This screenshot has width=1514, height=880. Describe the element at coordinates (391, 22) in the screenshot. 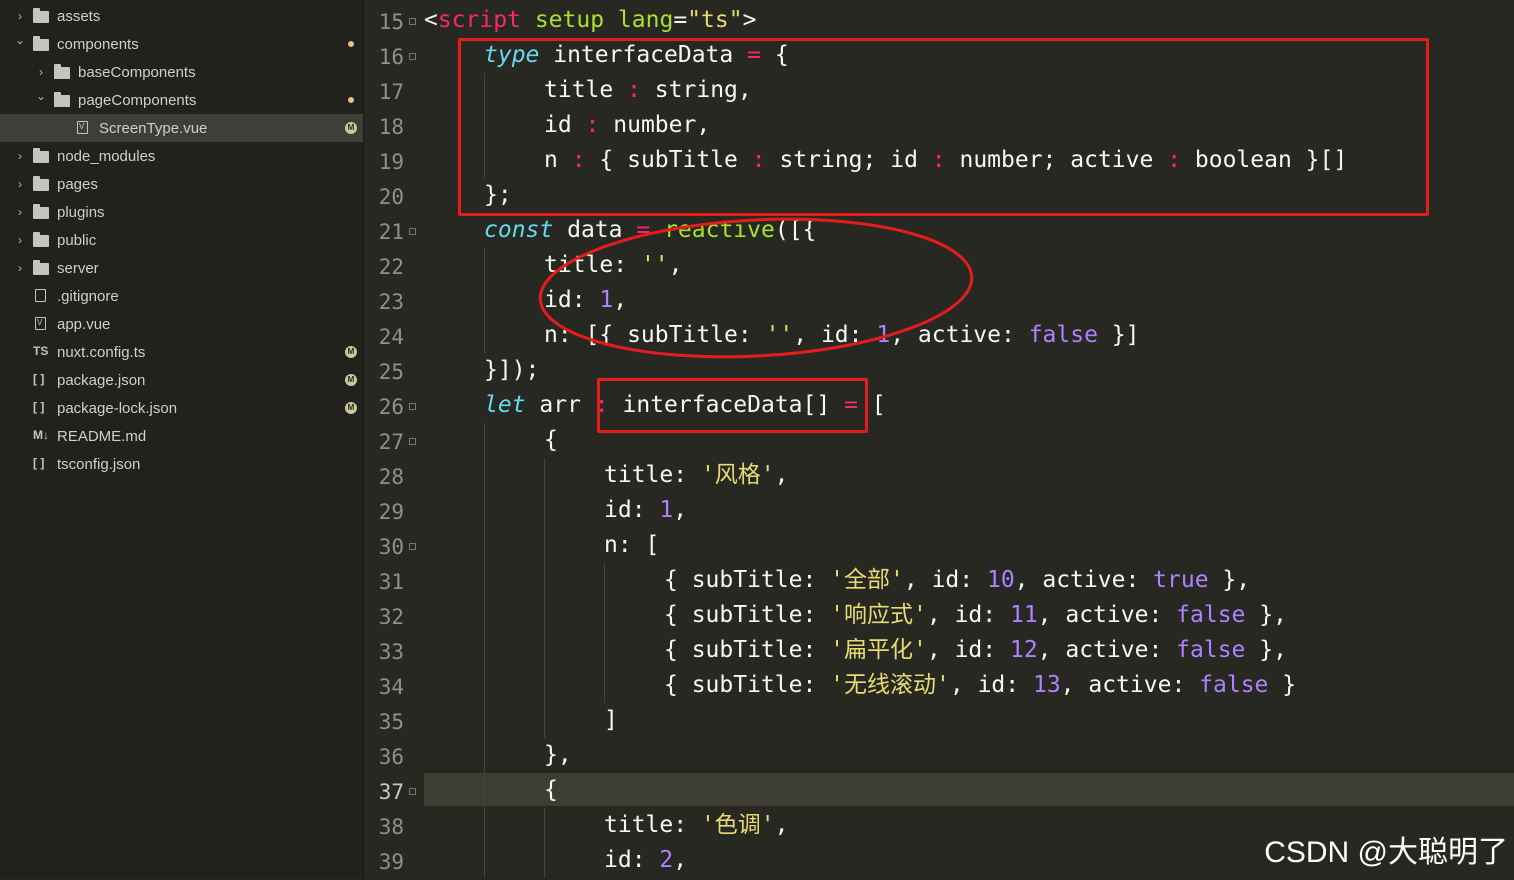

I see `line-number: 15` at that location.